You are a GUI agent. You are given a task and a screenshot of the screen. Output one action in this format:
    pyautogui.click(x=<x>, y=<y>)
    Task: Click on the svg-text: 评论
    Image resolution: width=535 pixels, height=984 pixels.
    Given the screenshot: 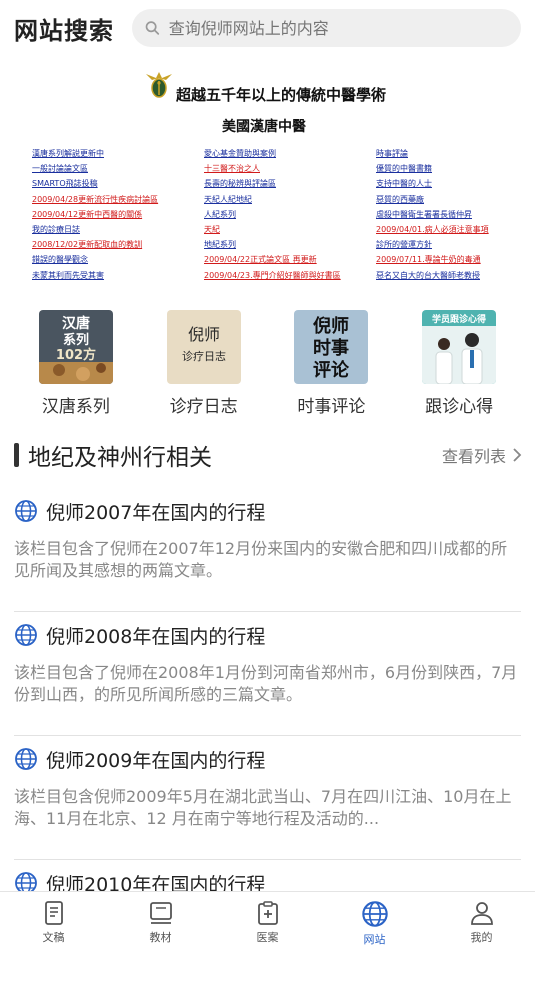 What is the action you would take?
    pyautogui.click(x=331, y=370)
    